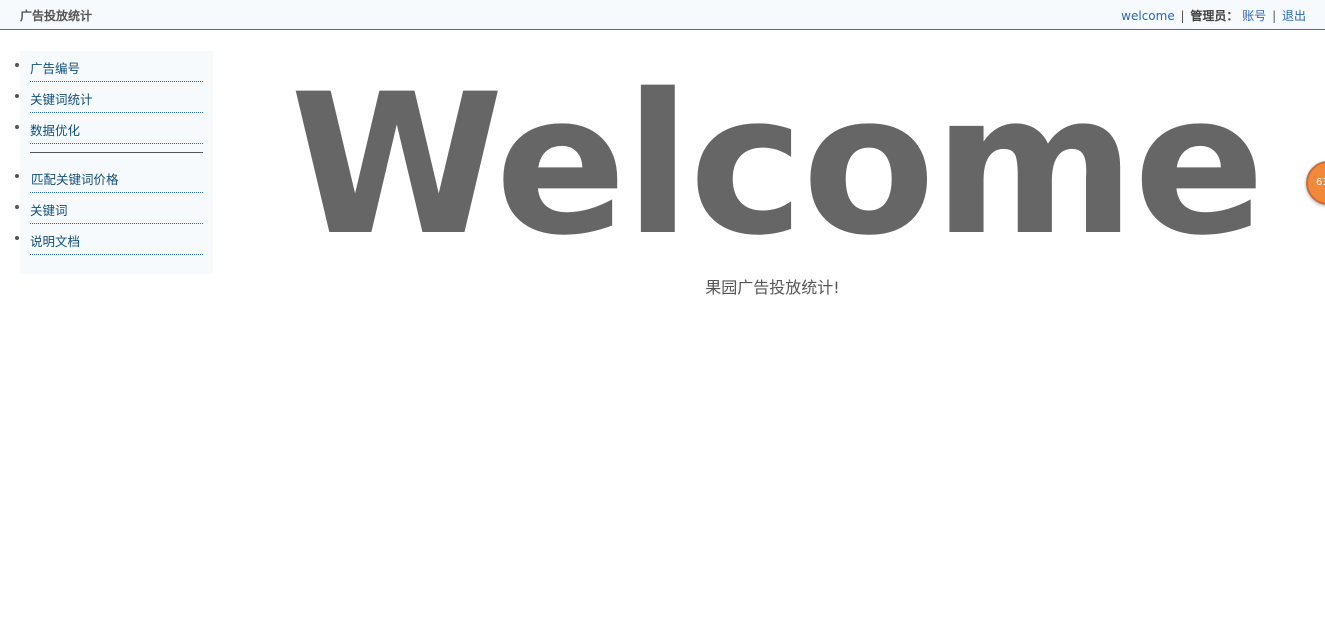  What do you see at coordinates (17, 65) in the screenshot?
I see `bullet-icon` at bounding box center [17, 65].